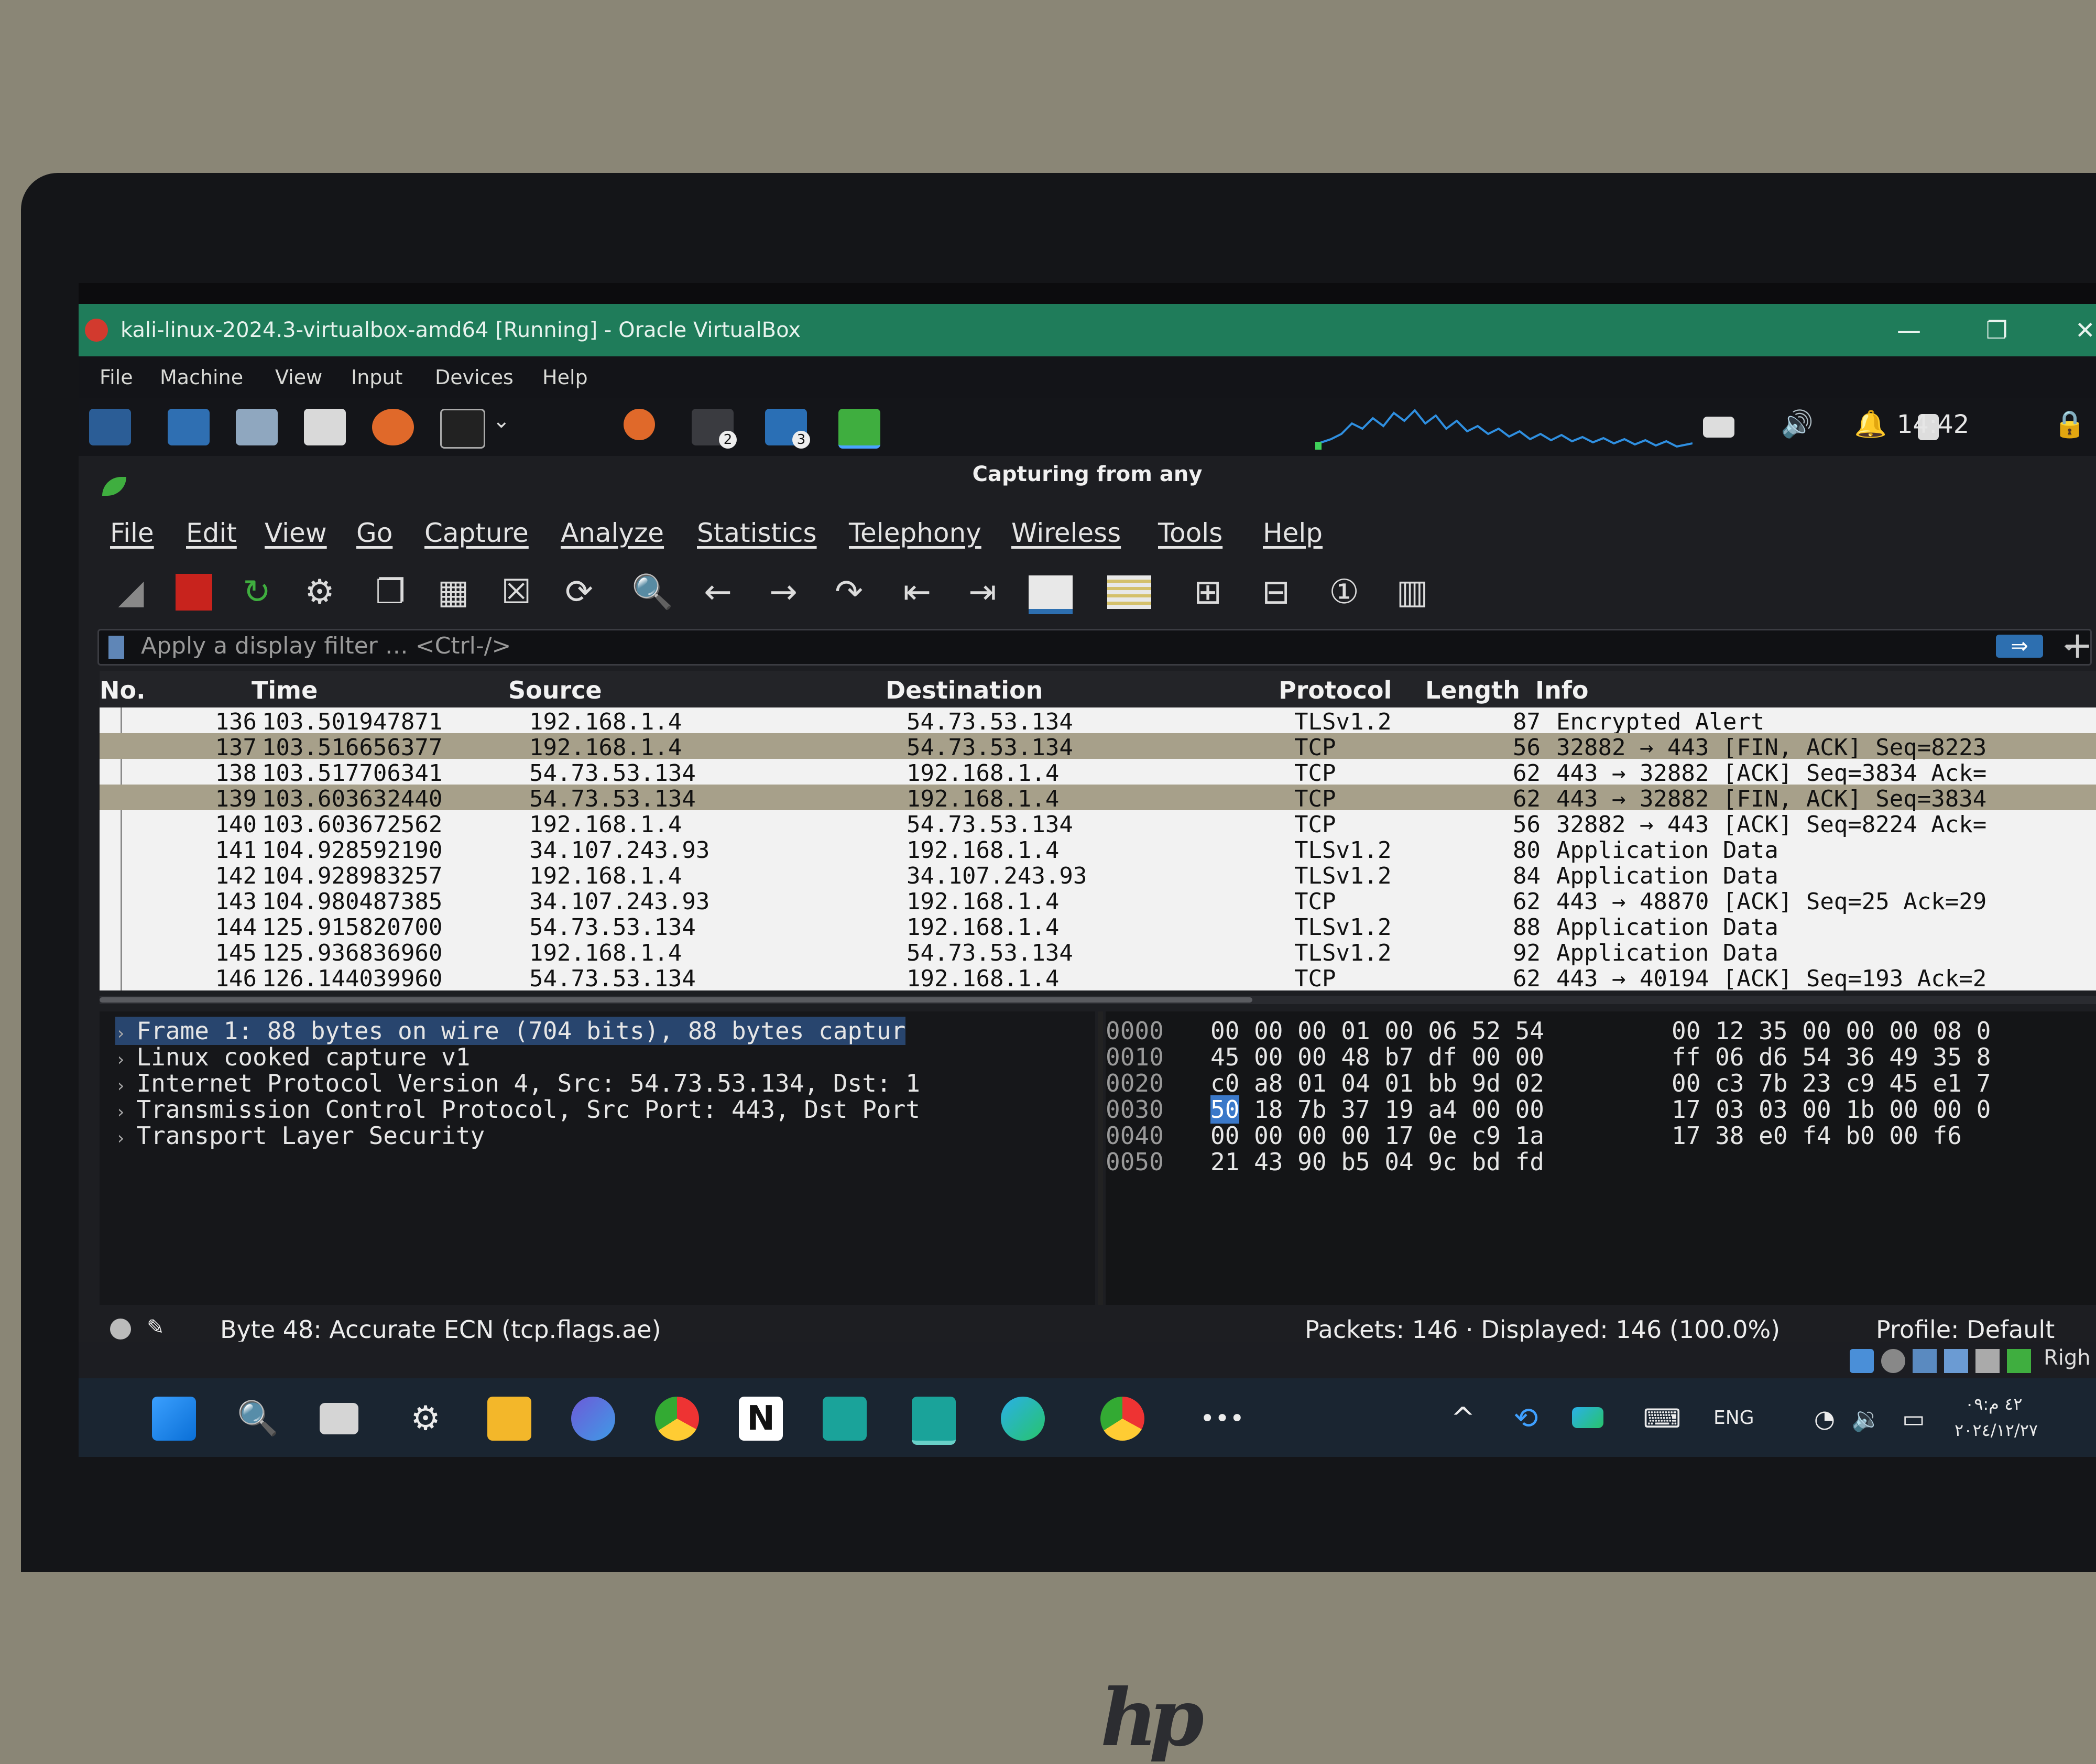 The height and width of the screenshot is (1764, 2096). I want to click on expert-info-icon, so click(121, 1329).